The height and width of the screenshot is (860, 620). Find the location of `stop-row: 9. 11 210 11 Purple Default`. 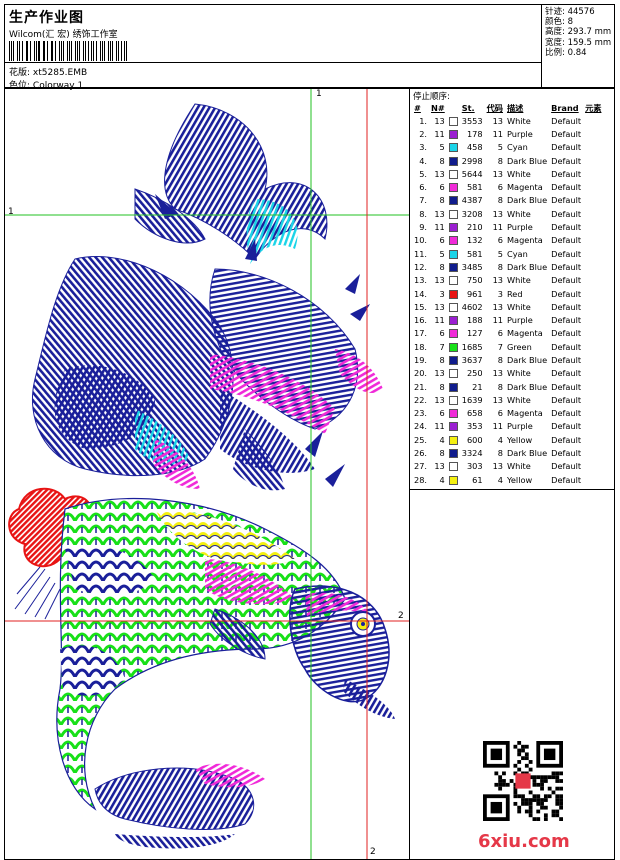

stop-row: 9. 11 210 11 Purple Default is located at coordinates (507, 226).